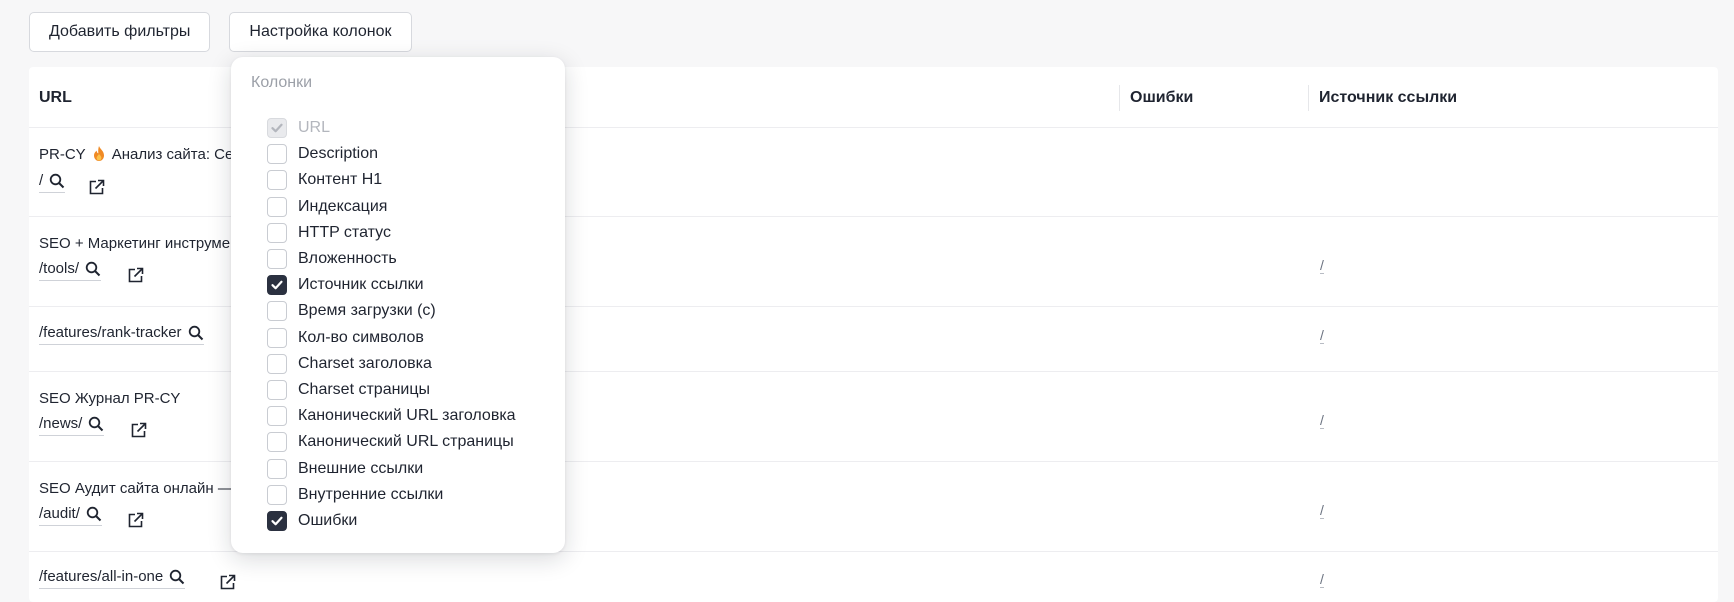  I want to click on column-option-label: Контент H1, so click(340, 179).